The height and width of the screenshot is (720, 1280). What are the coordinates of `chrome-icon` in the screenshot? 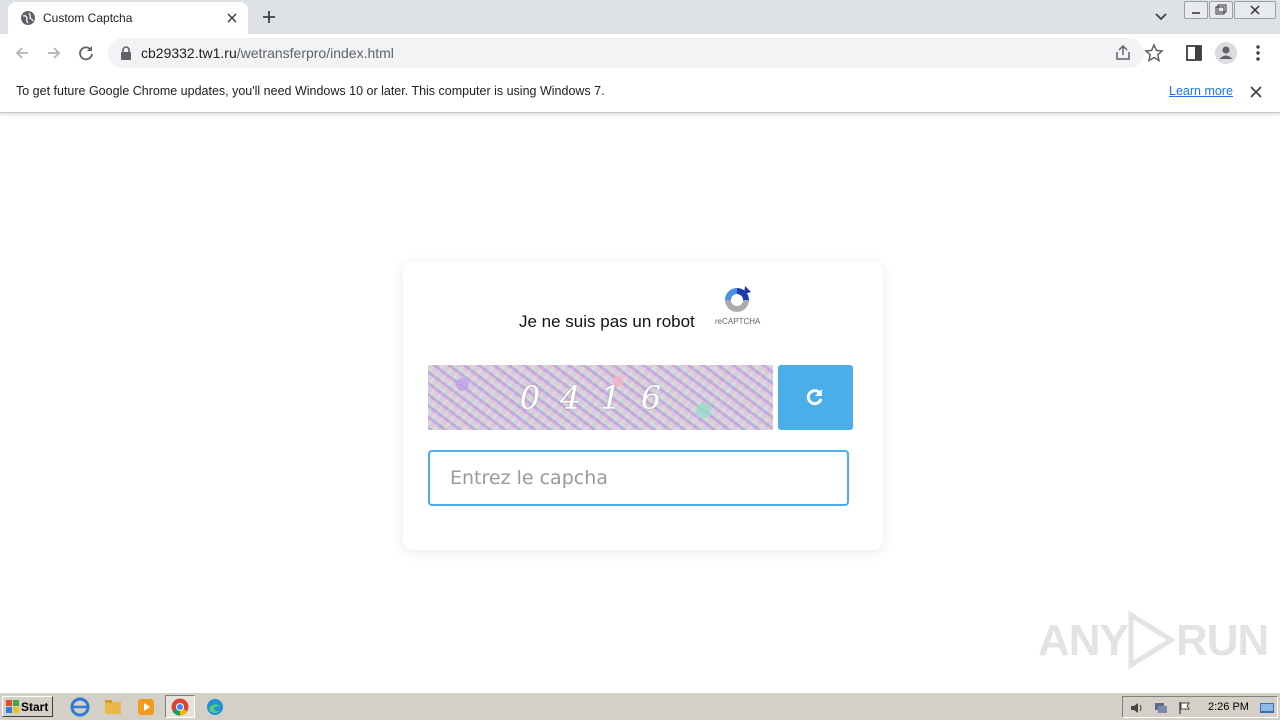 It's located at (180, 707).